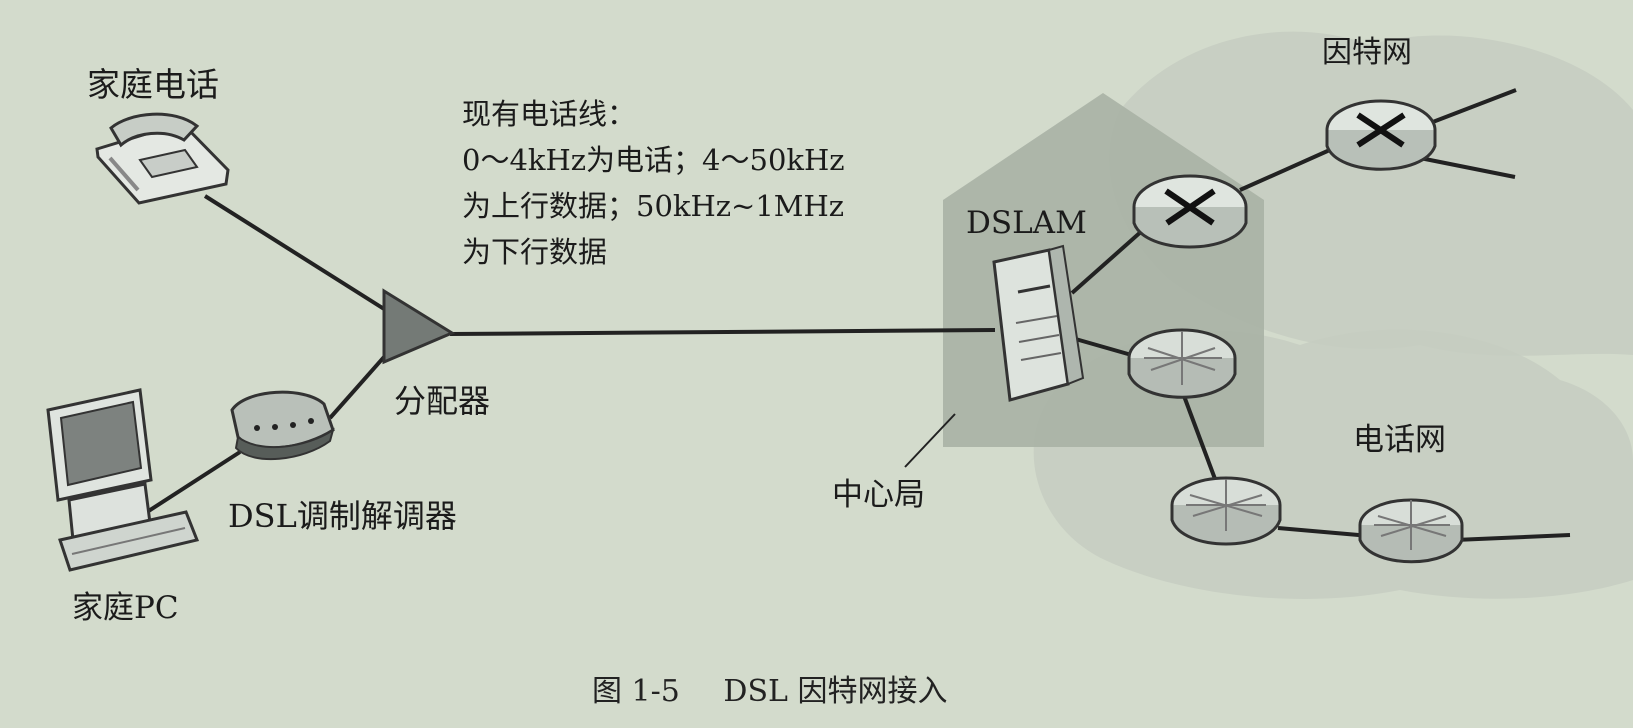 This screenshot has width=1633, height=728. I want to click on telephone-switch-icon, so click(1182, 363).